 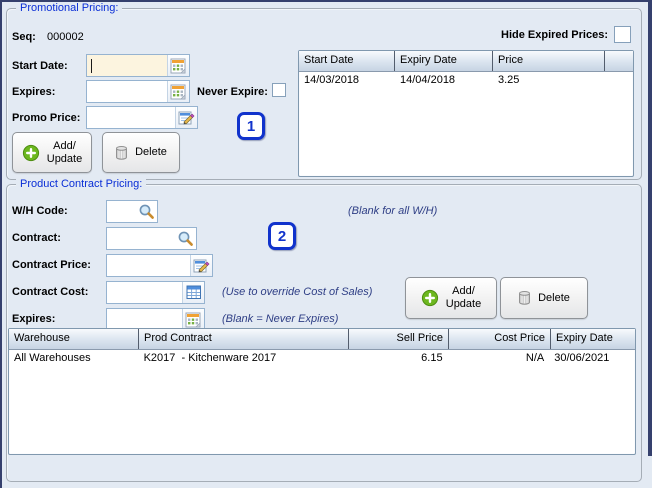 What do you see at coordinates (347, 61) in the screenshot?
I see `promo-col-start-date: Start Date` at bounding box center [347, 61].